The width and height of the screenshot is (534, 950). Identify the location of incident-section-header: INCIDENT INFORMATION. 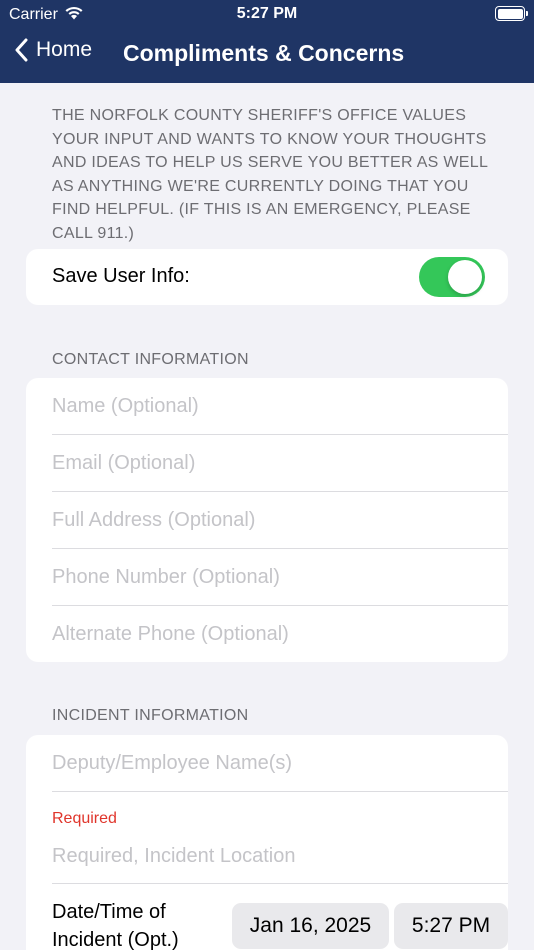
(150, 715).